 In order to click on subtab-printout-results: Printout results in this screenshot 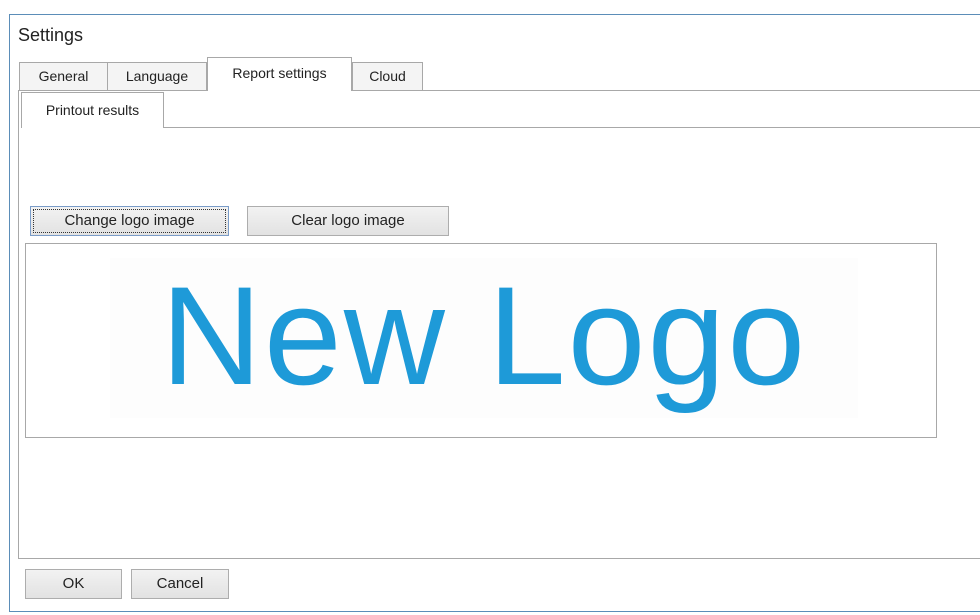, I will do `click(92, 110)`.